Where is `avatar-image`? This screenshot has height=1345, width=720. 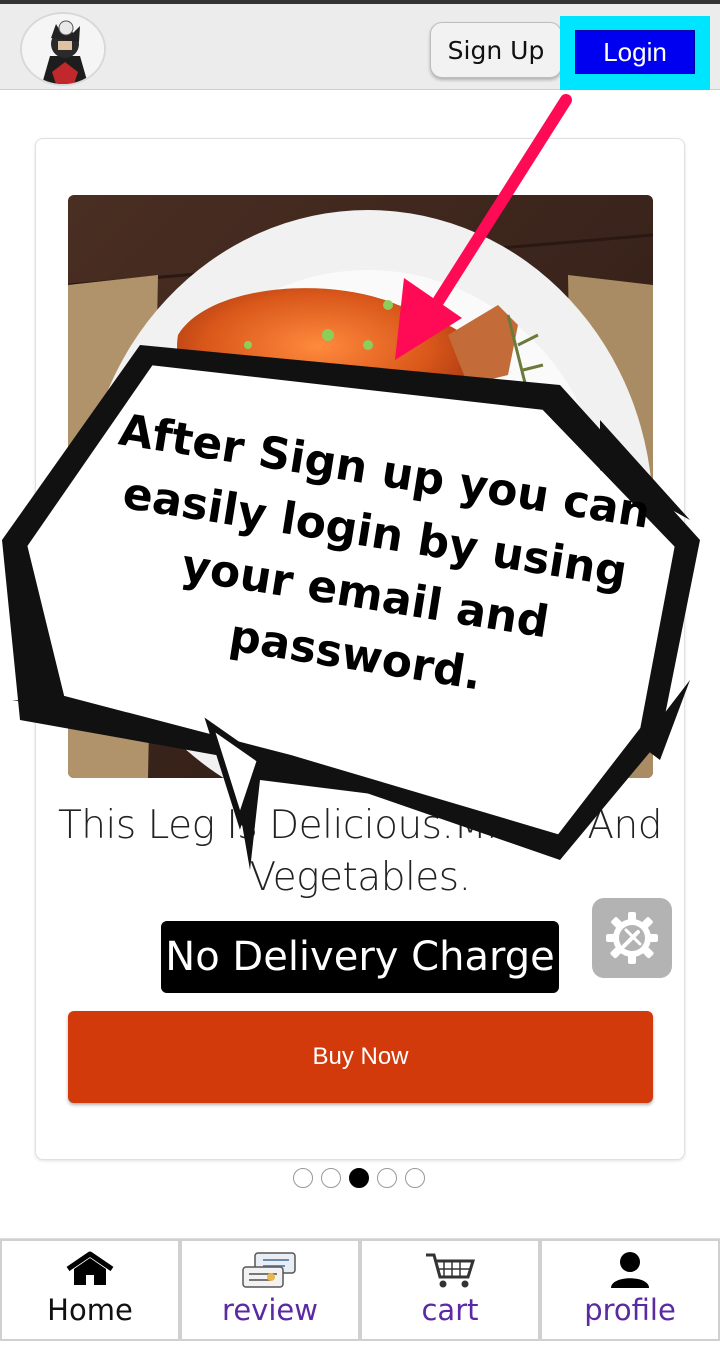
avatar-image is located at coordinates (63, 49).